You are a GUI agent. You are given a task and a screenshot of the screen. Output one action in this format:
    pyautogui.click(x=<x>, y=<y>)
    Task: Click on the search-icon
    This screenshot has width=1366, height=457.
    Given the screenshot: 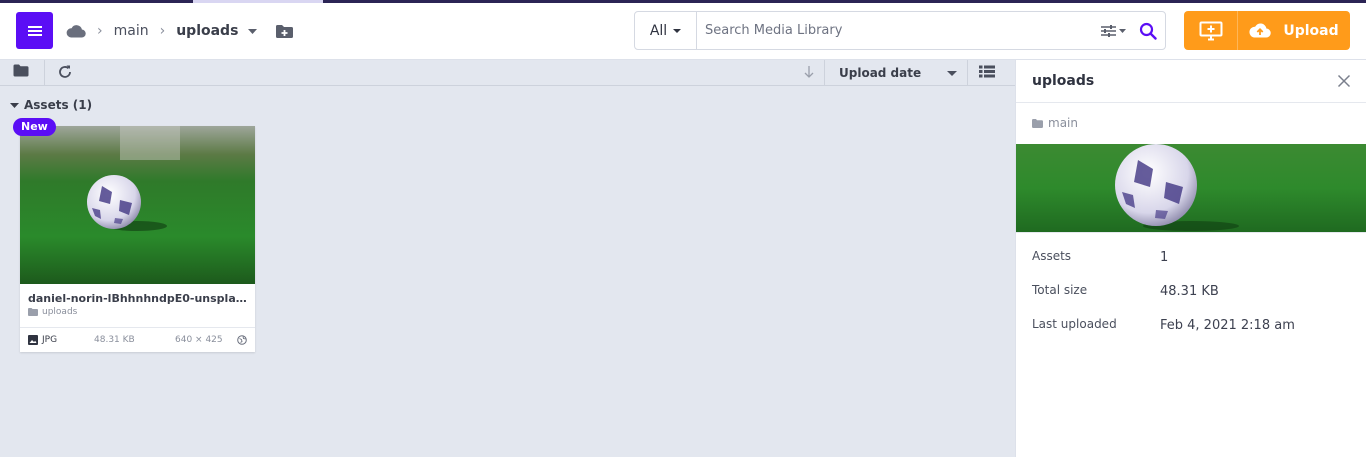 What is the action you would take?
    pyautogui.click(x=1148, y=31)
    